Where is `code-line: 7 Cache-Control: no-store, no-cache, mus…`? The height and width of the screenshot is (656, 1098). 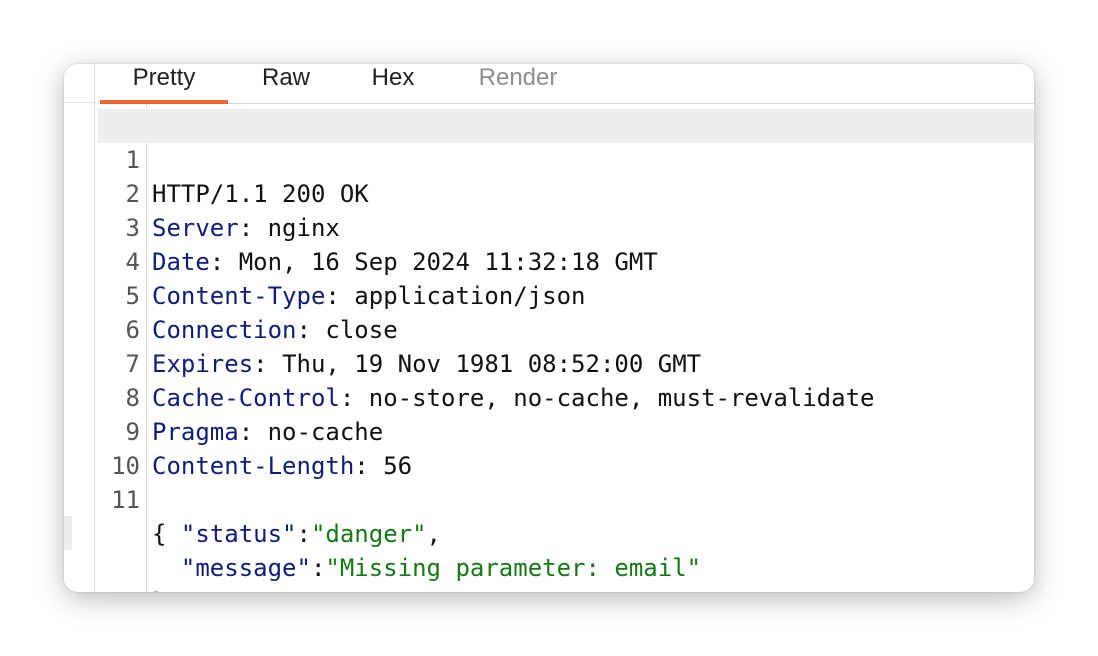
code-line: 7 Cache-Control: no-store, no-cache, mus… is located at coordinates (566, 362).